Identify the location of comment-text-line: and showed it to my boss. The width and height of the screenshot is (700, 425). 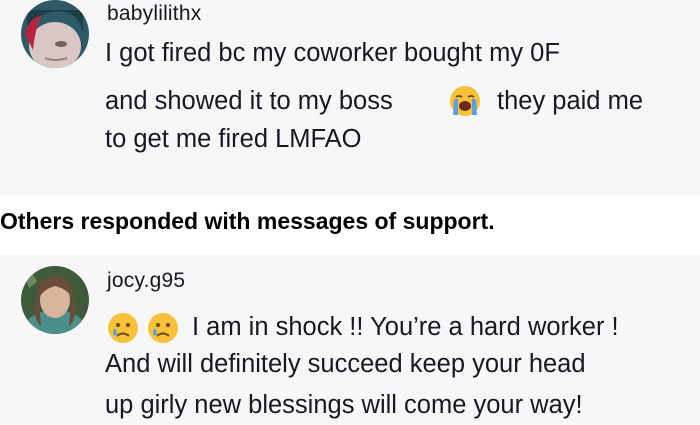
(249, 101).